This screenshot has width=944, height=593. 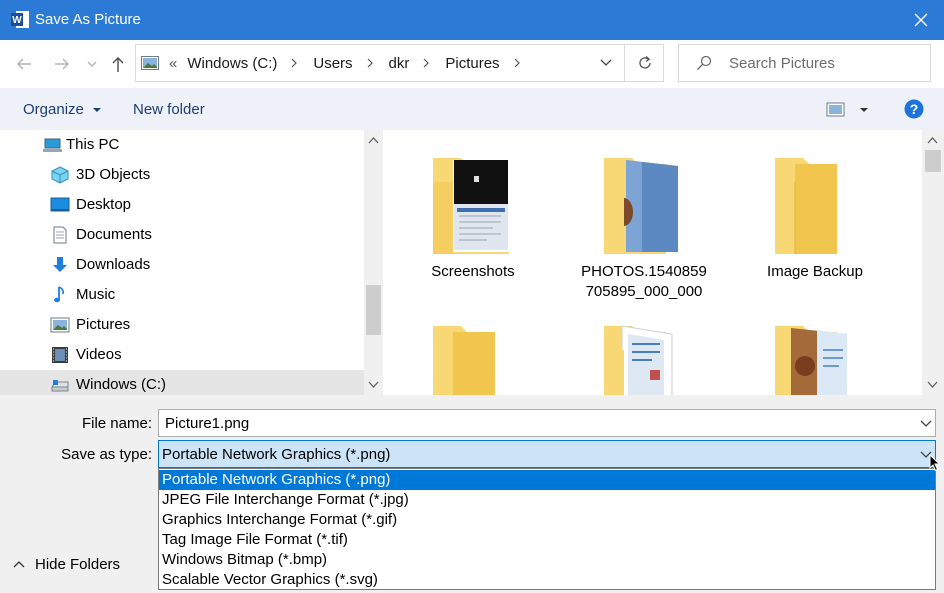 What do you see at coordinates (473, 271) in the screenshot?
I see `folder-label: Screenshots` at bounding box center [473, 271].